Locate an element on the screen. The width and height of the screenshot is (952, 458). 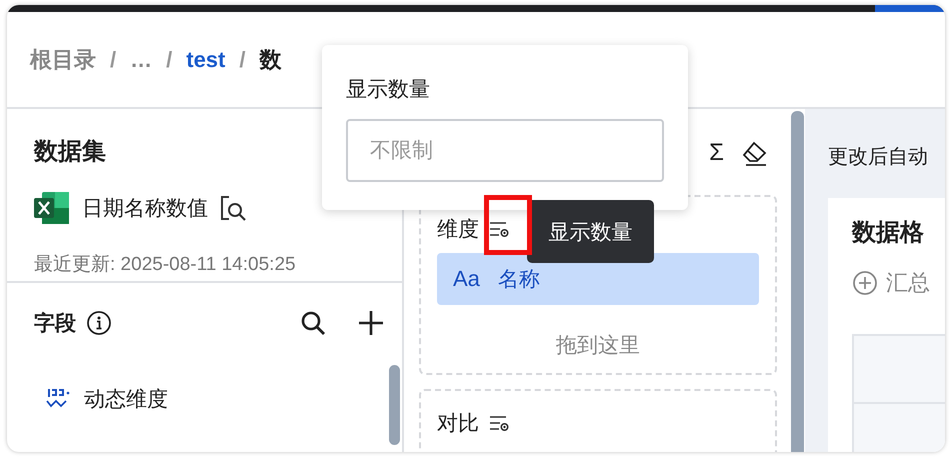
number-wave-icon is located at coordinates (59, 399).